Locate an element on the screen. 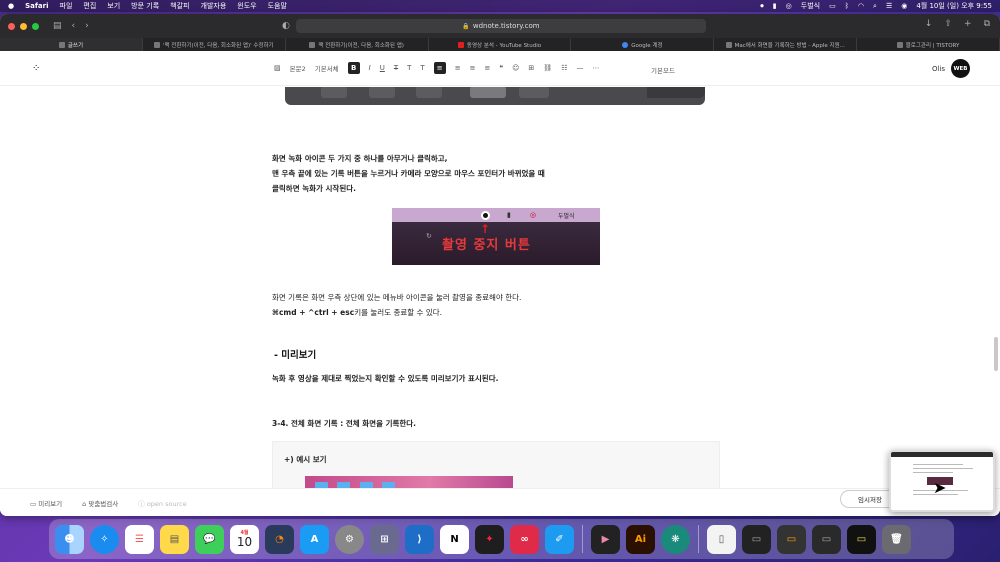  image-insert-icon: ▨ is located at coordinates (277, 68).